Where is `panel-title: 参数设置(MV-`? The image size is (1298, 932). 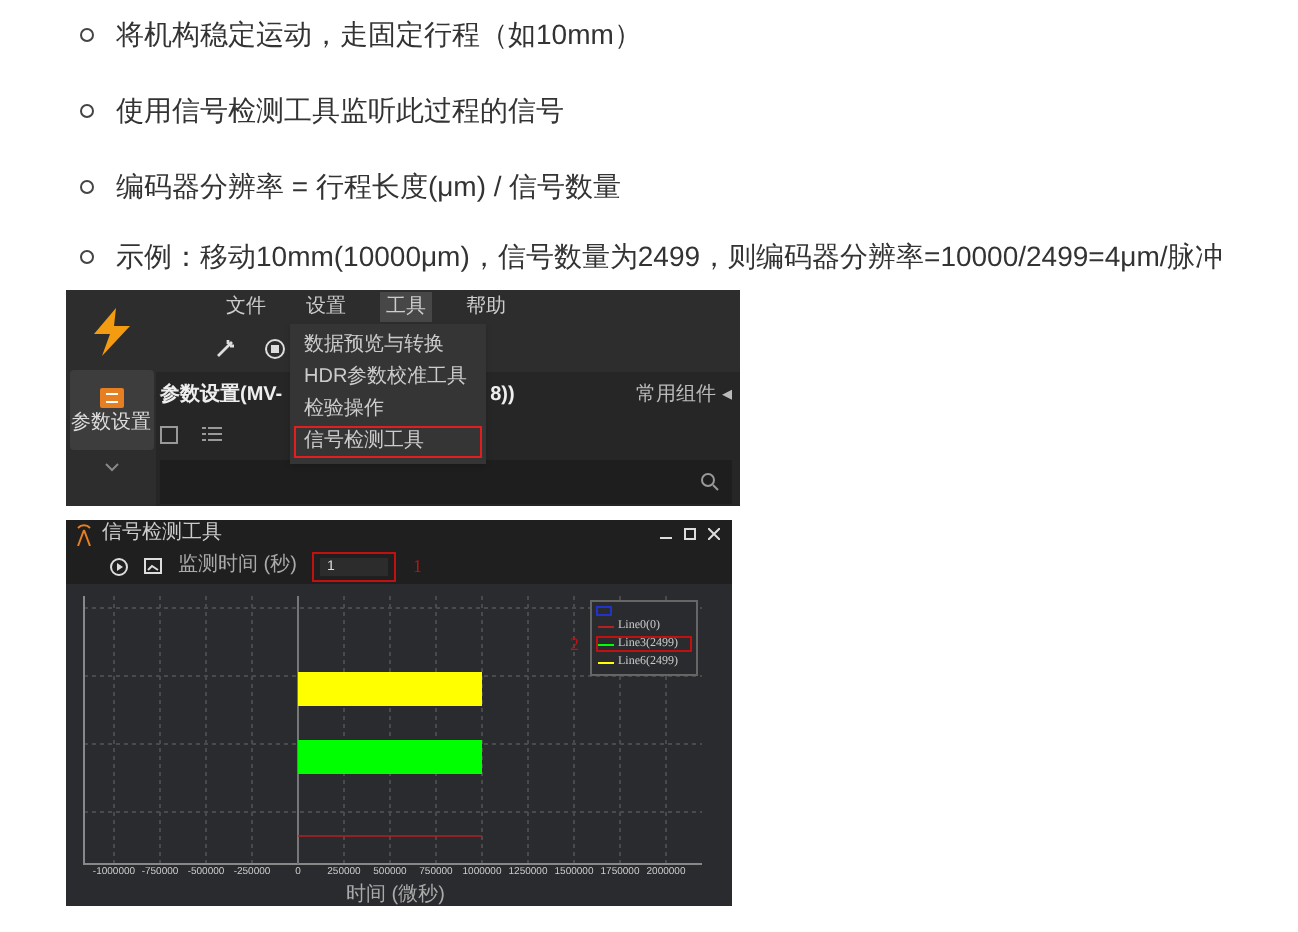 panel-title: 参数设置(MV- is located at coordinates (221, 395).